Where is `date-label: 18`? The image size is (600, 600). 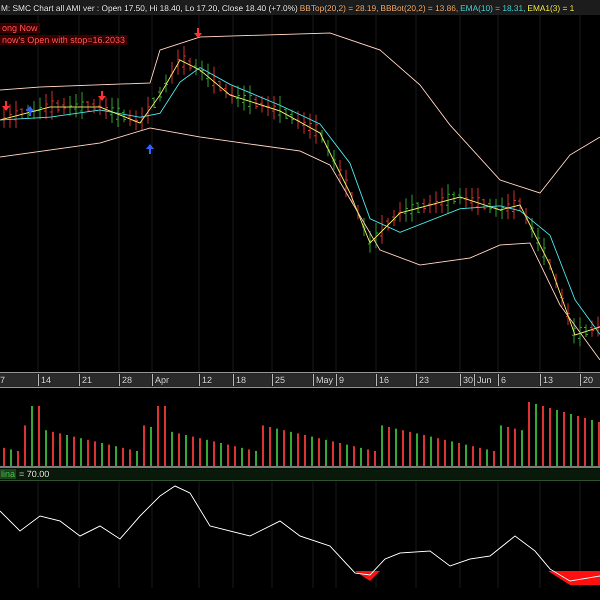
date-label: 18 is located at coordinates (239, 380).